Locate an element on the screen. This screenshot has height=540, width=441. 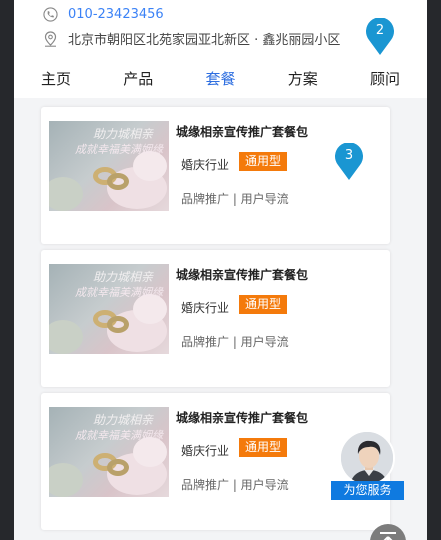
address-row: 北京市朝阳区北苑家园亚北新区 · 鑫兆丽园小区 is located at coordinates (191, 38).